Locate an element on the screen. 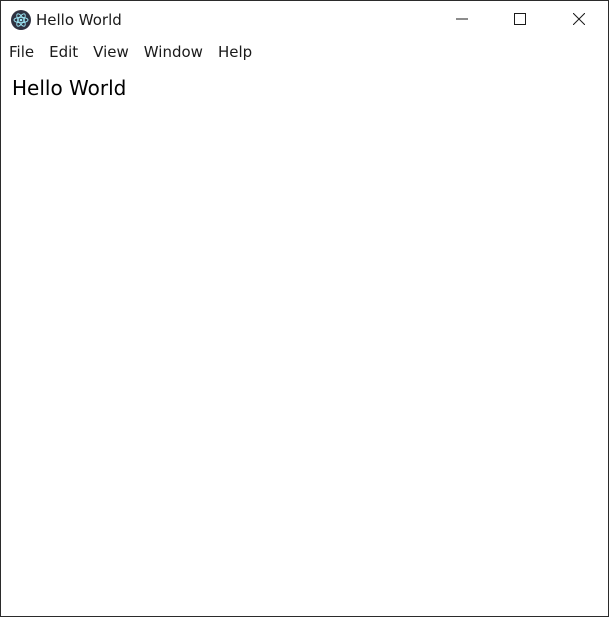 This screenshot has height=617, width=609. maximize-icon is located at coordinates (520, 19).